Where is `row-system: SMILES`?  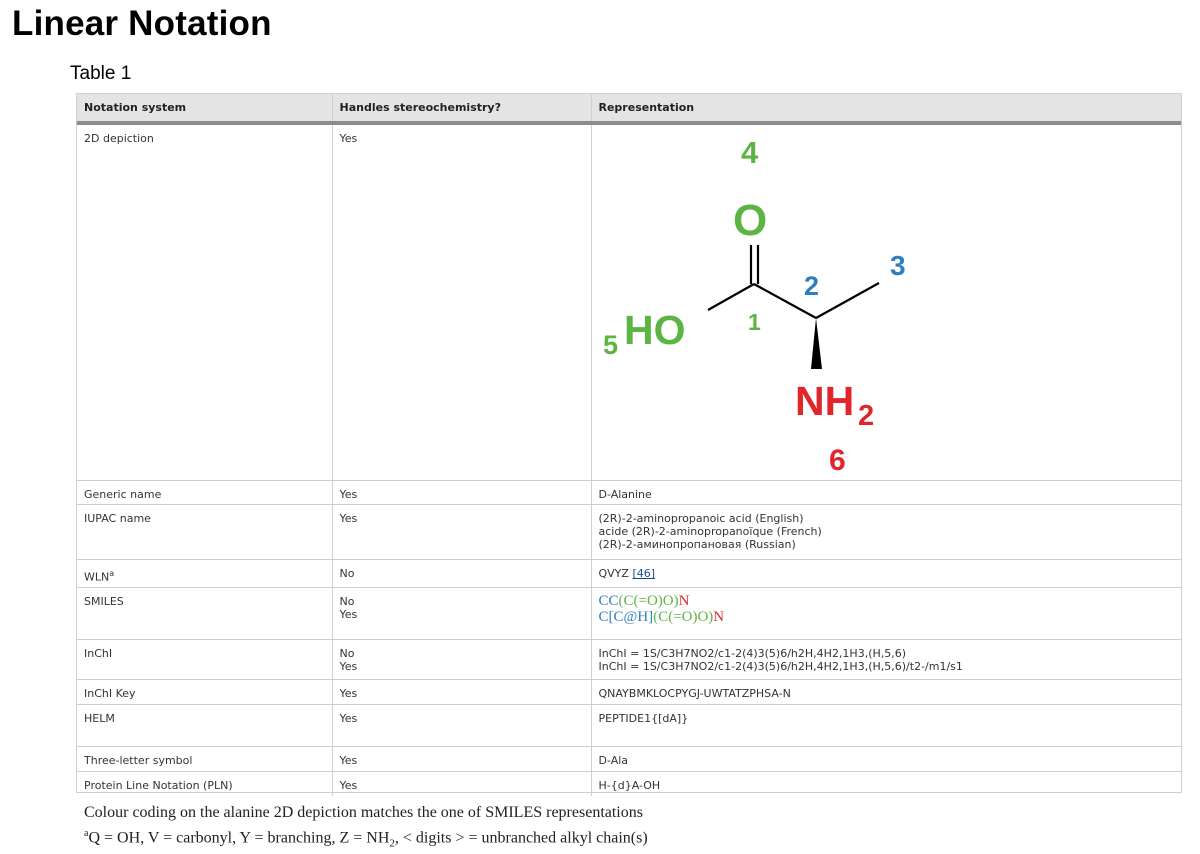 row-system: SMILES is located at coordinates (205, 613).